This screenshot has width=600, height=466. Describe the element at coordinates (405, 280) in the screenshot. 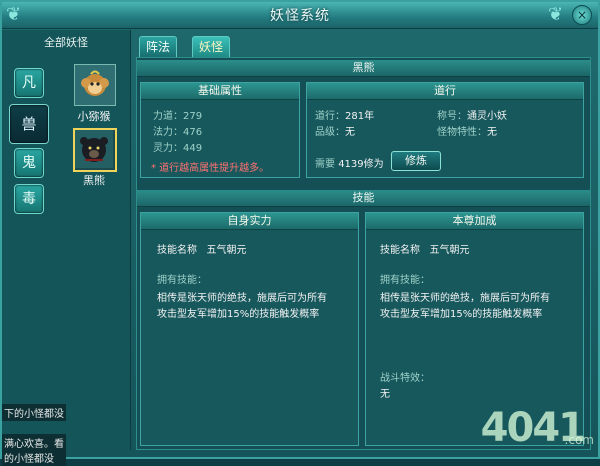

I see `team-skill-owned-label: 拥有技能：` at that location.